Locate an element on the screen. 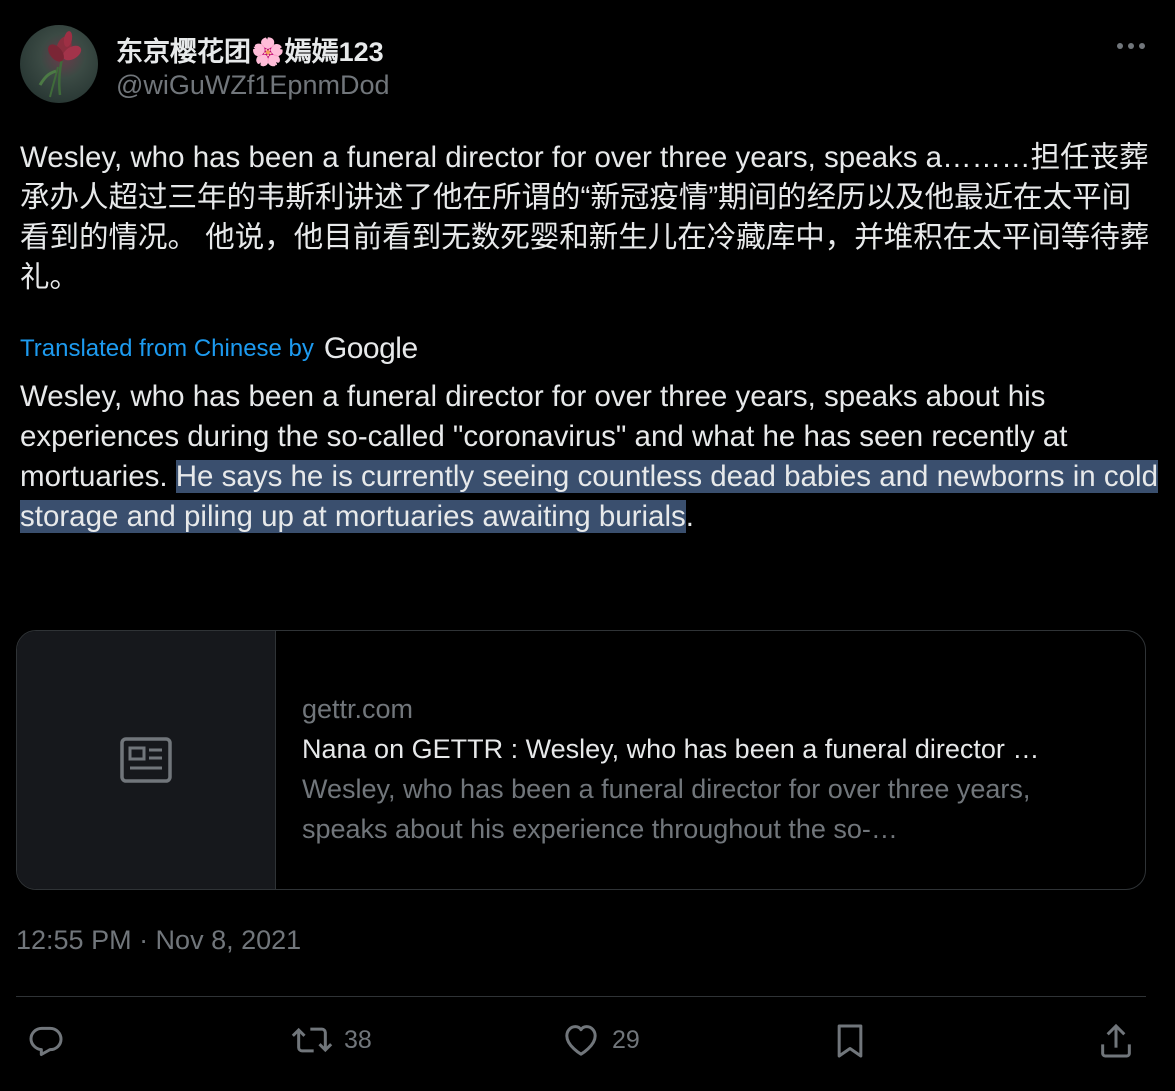 The height and width of the screenshot is (1091, 1175). retweet-button: 38 is located at coordinates (331, 1040).